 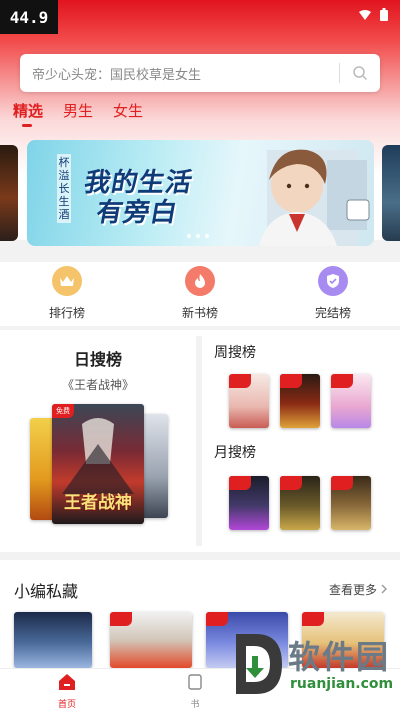 What do you see at coordinates (373, 15) in the screenshot?
I see `status-icons` at bounding box center [373, 15].